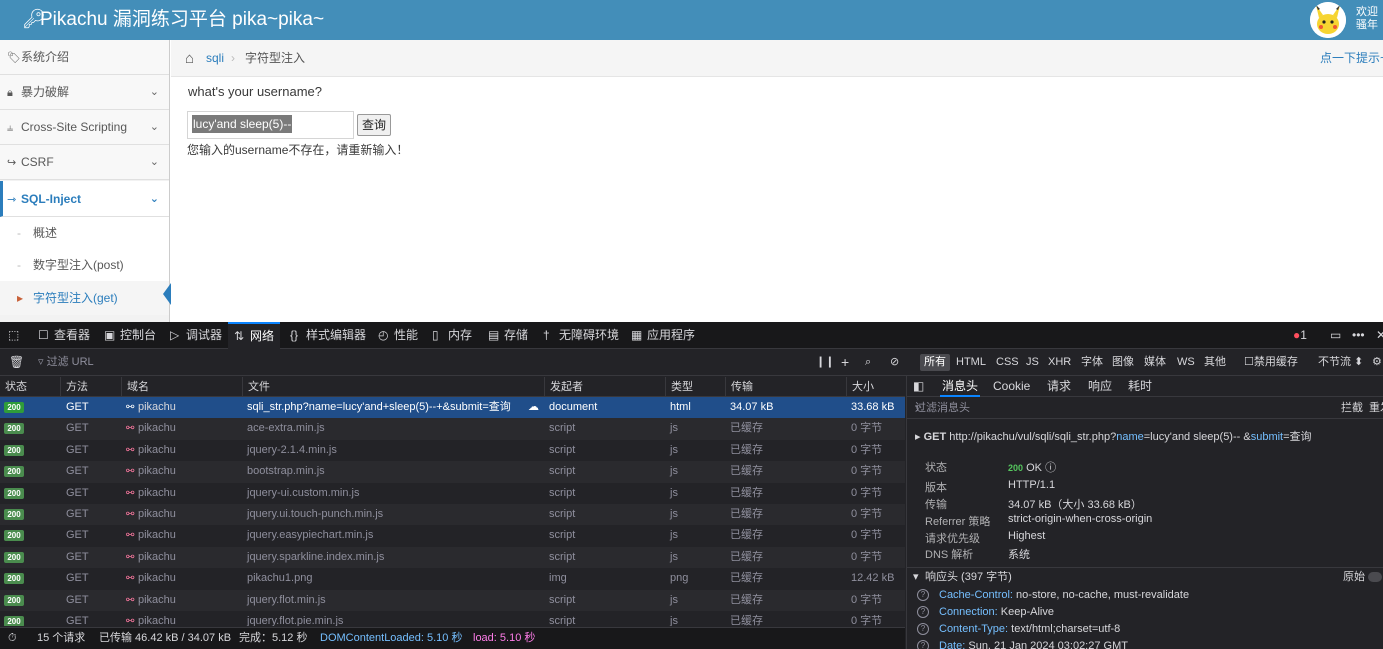 Image resolution: width=1383 pixels, height=649 pixels. I want to click on sidebar-item-bruteforce: 🔒︎ 暴力破解 ⌄, so click(84, 92).